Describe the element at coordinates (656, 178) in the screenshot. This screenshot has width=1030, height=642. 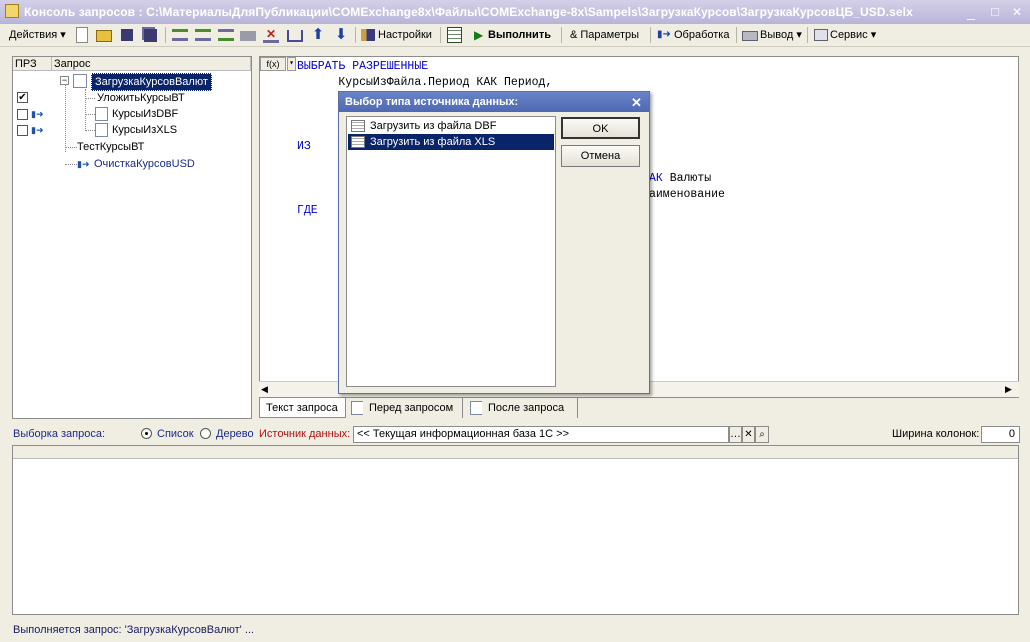
I see `code-keyword: АК` at that location.